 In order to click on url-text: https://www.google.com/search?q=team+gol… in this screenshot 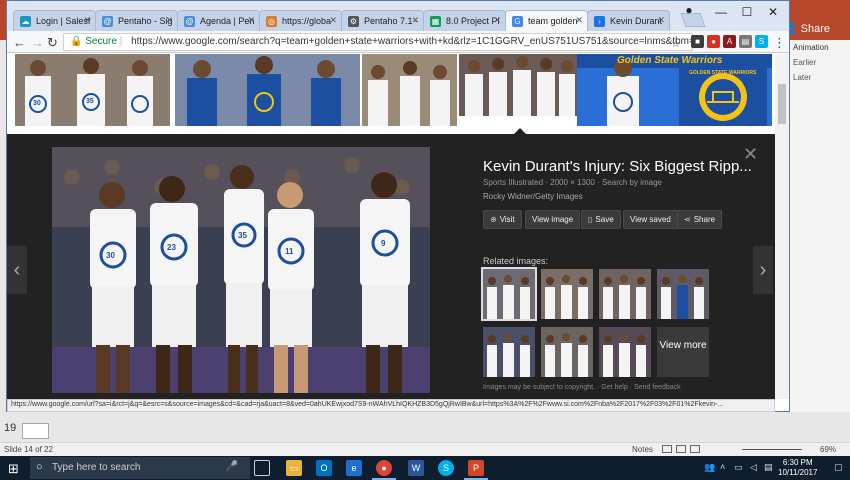, I will do `click(412, 41)`.